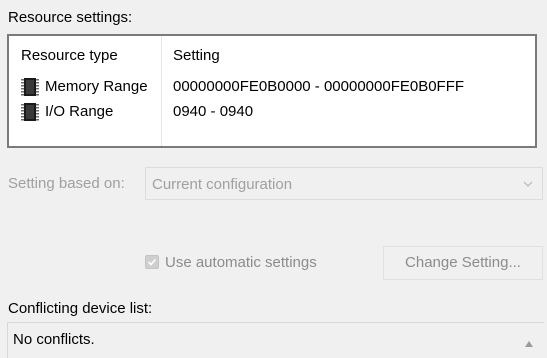  Describe the element at coordinates (213, 111) in the screenshot. I see `resource-setting-cell: 0940 - 0940` at that location.